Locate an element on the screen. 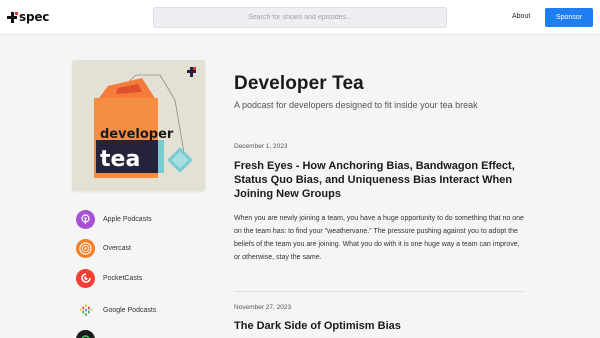  spec-logo: spec is located at coordinates (28, 17).